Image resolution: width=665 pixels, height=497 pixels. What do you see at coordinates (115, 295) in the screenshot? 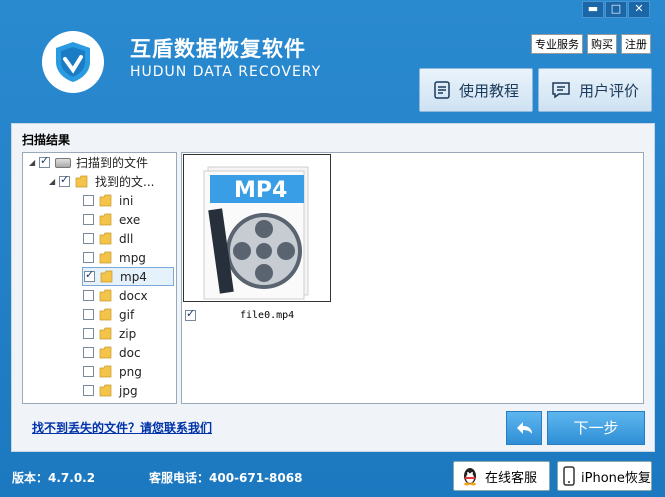
I see `tree-item-docx: docx` at bounding box center [115, 295].